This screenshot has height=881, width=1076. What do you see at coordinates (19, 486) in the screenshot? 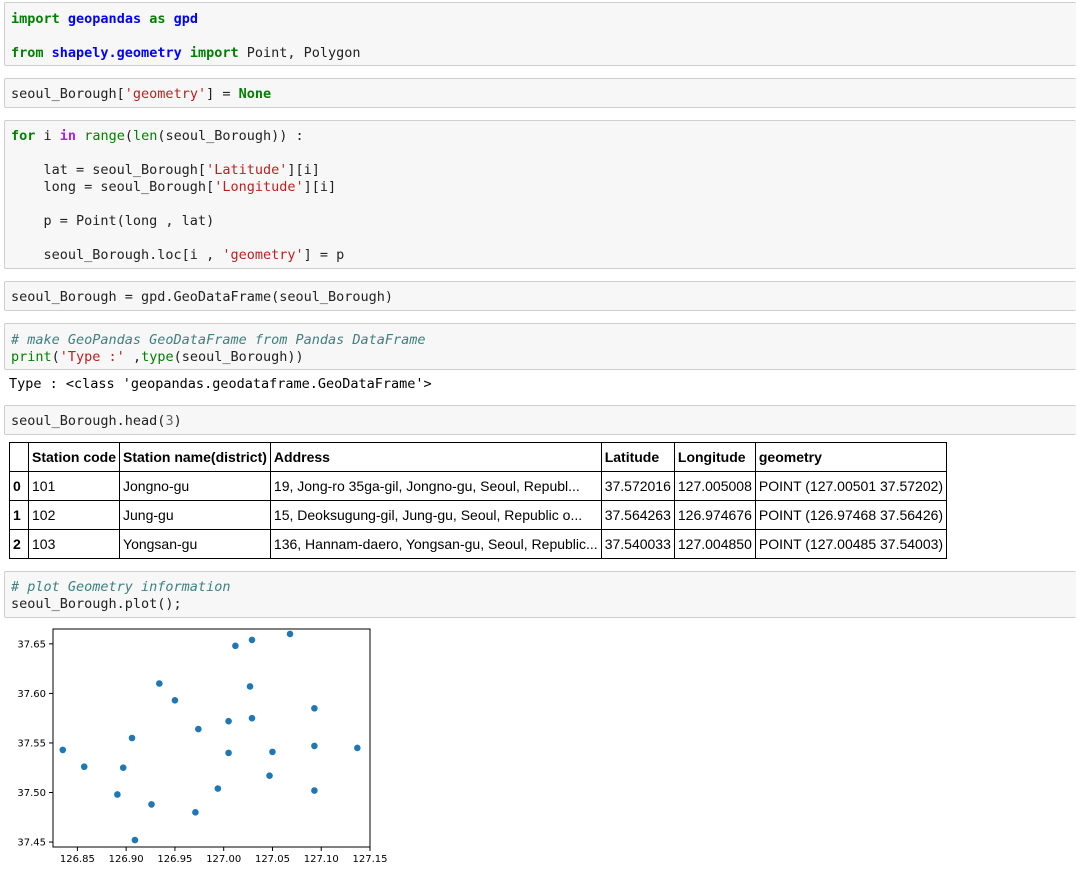
I see `table-cell-index: 0` at bounding box center [19, 486].